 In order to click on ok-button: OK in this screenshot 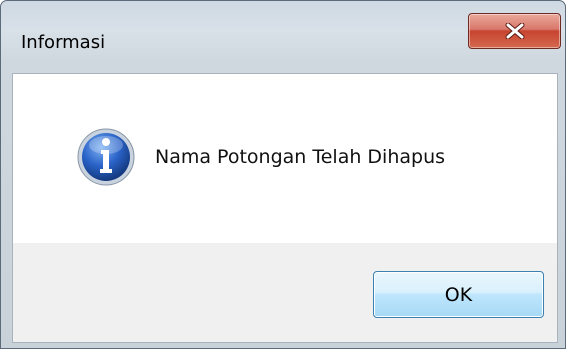, I will do `click(458, 294)`.